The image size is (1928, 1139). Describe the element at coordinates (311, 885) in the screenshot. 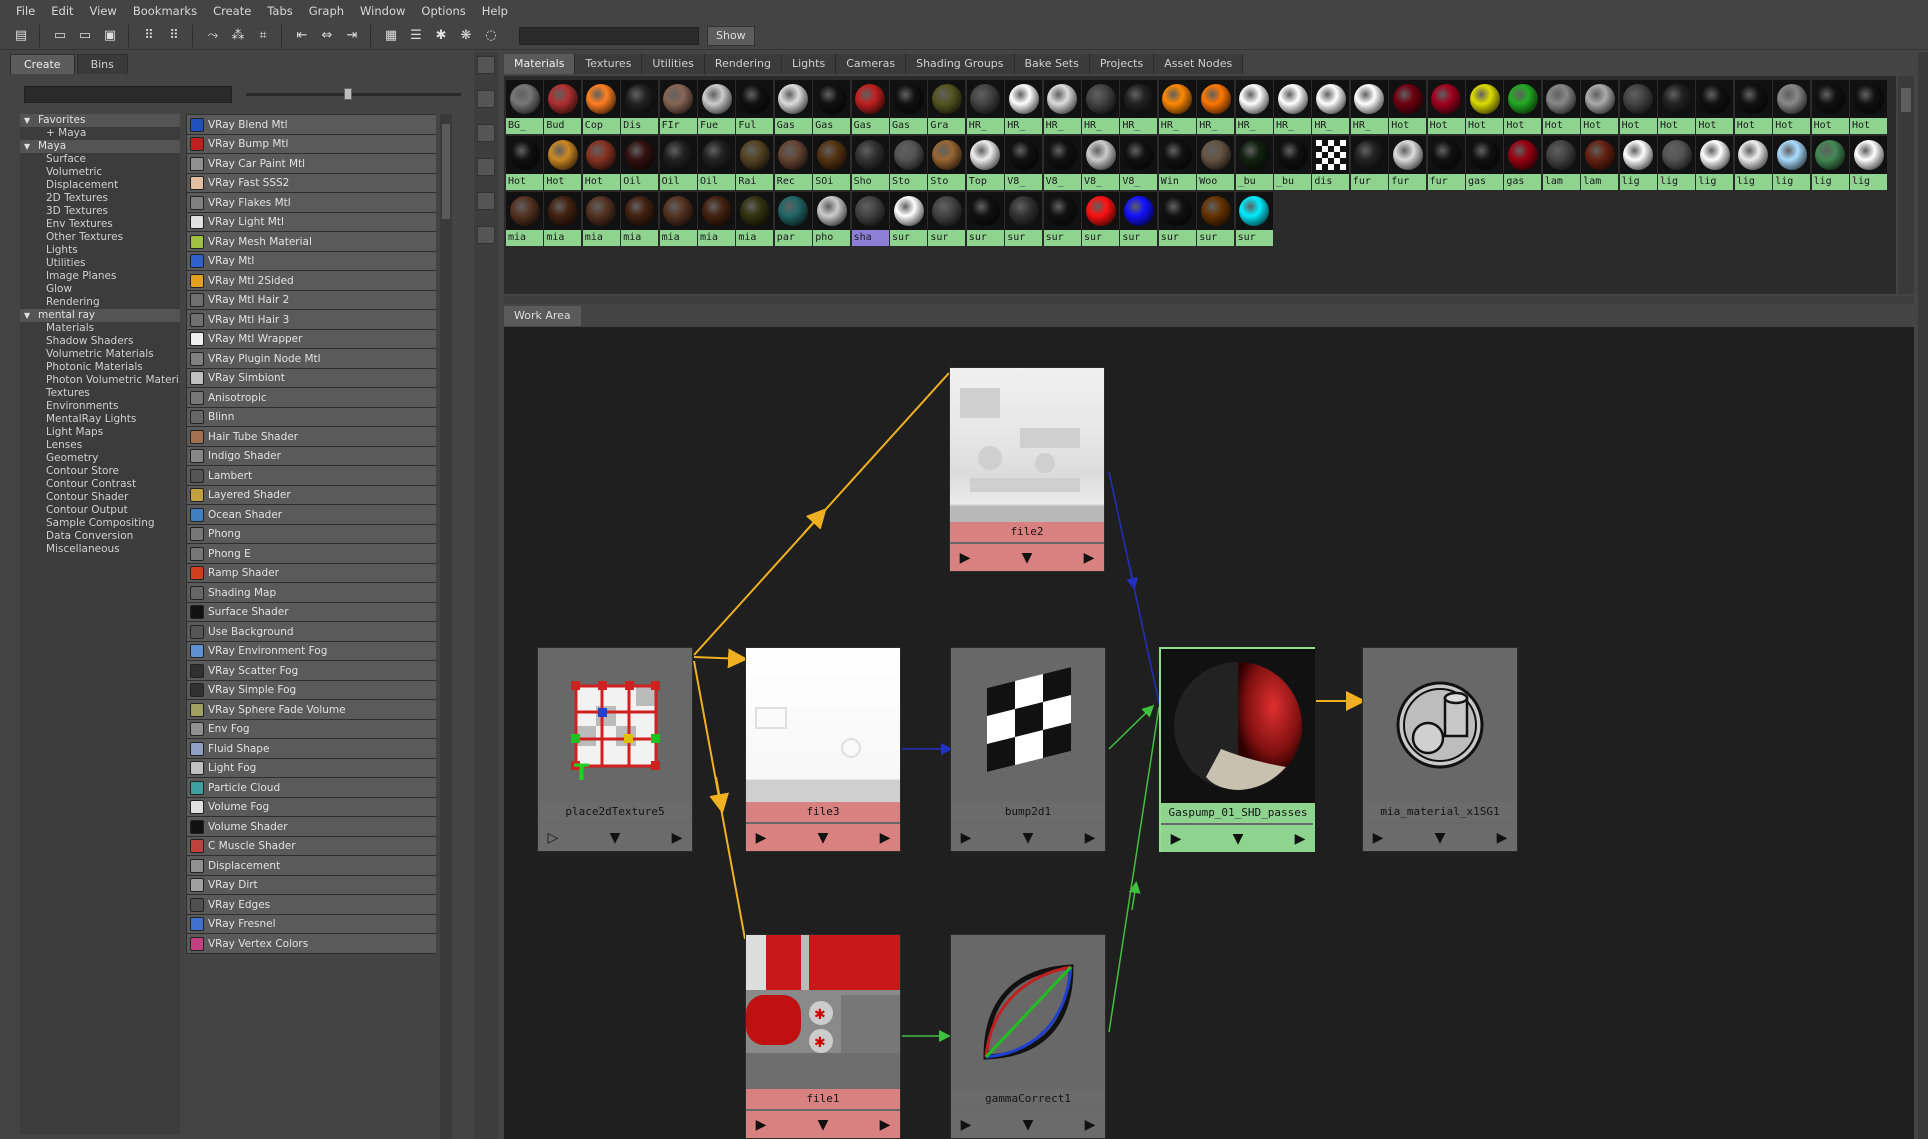

I see `node-type-item: VRay Dirt` at that location.